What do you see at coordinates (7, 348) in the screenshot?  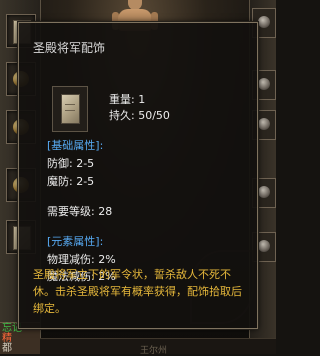 I see `chat-line-3: 都` at bounding box center [7, 348].